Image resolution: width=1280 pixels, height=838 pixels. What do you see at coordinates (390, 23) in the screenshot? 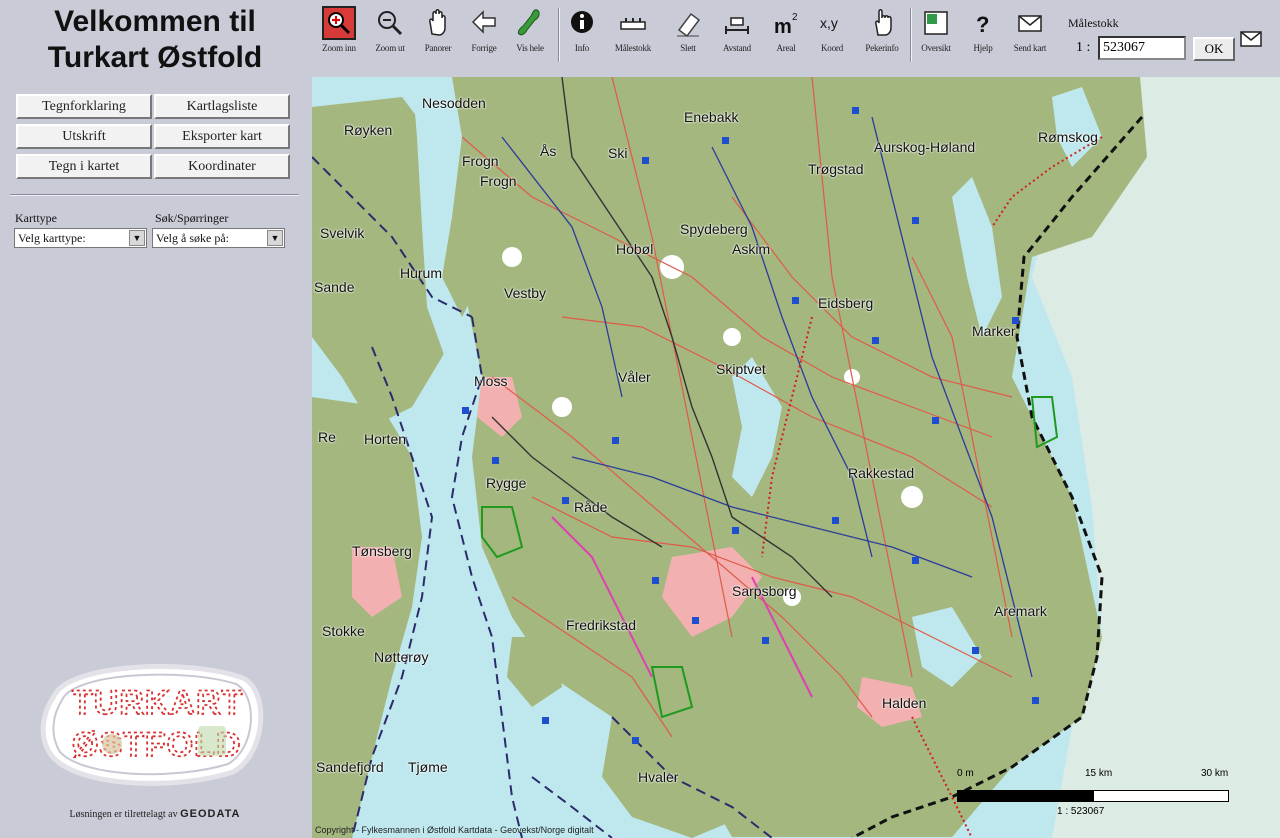
I see `zoom-out-icon` at bounding box center [390, 23].